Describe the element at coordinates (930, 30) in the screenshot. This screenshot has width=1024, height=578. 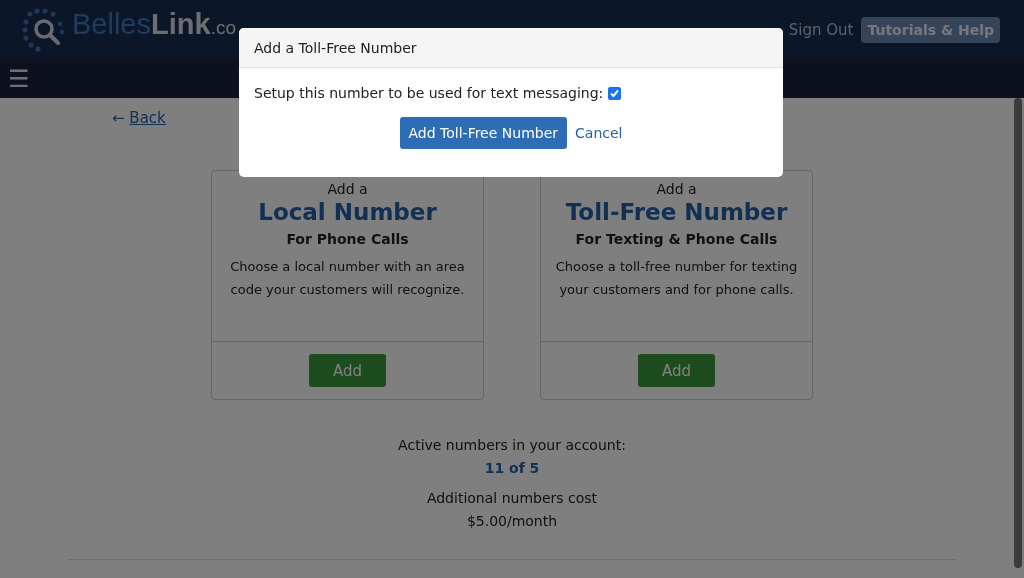
I see `help-button: Tutorials & Help` at that location.